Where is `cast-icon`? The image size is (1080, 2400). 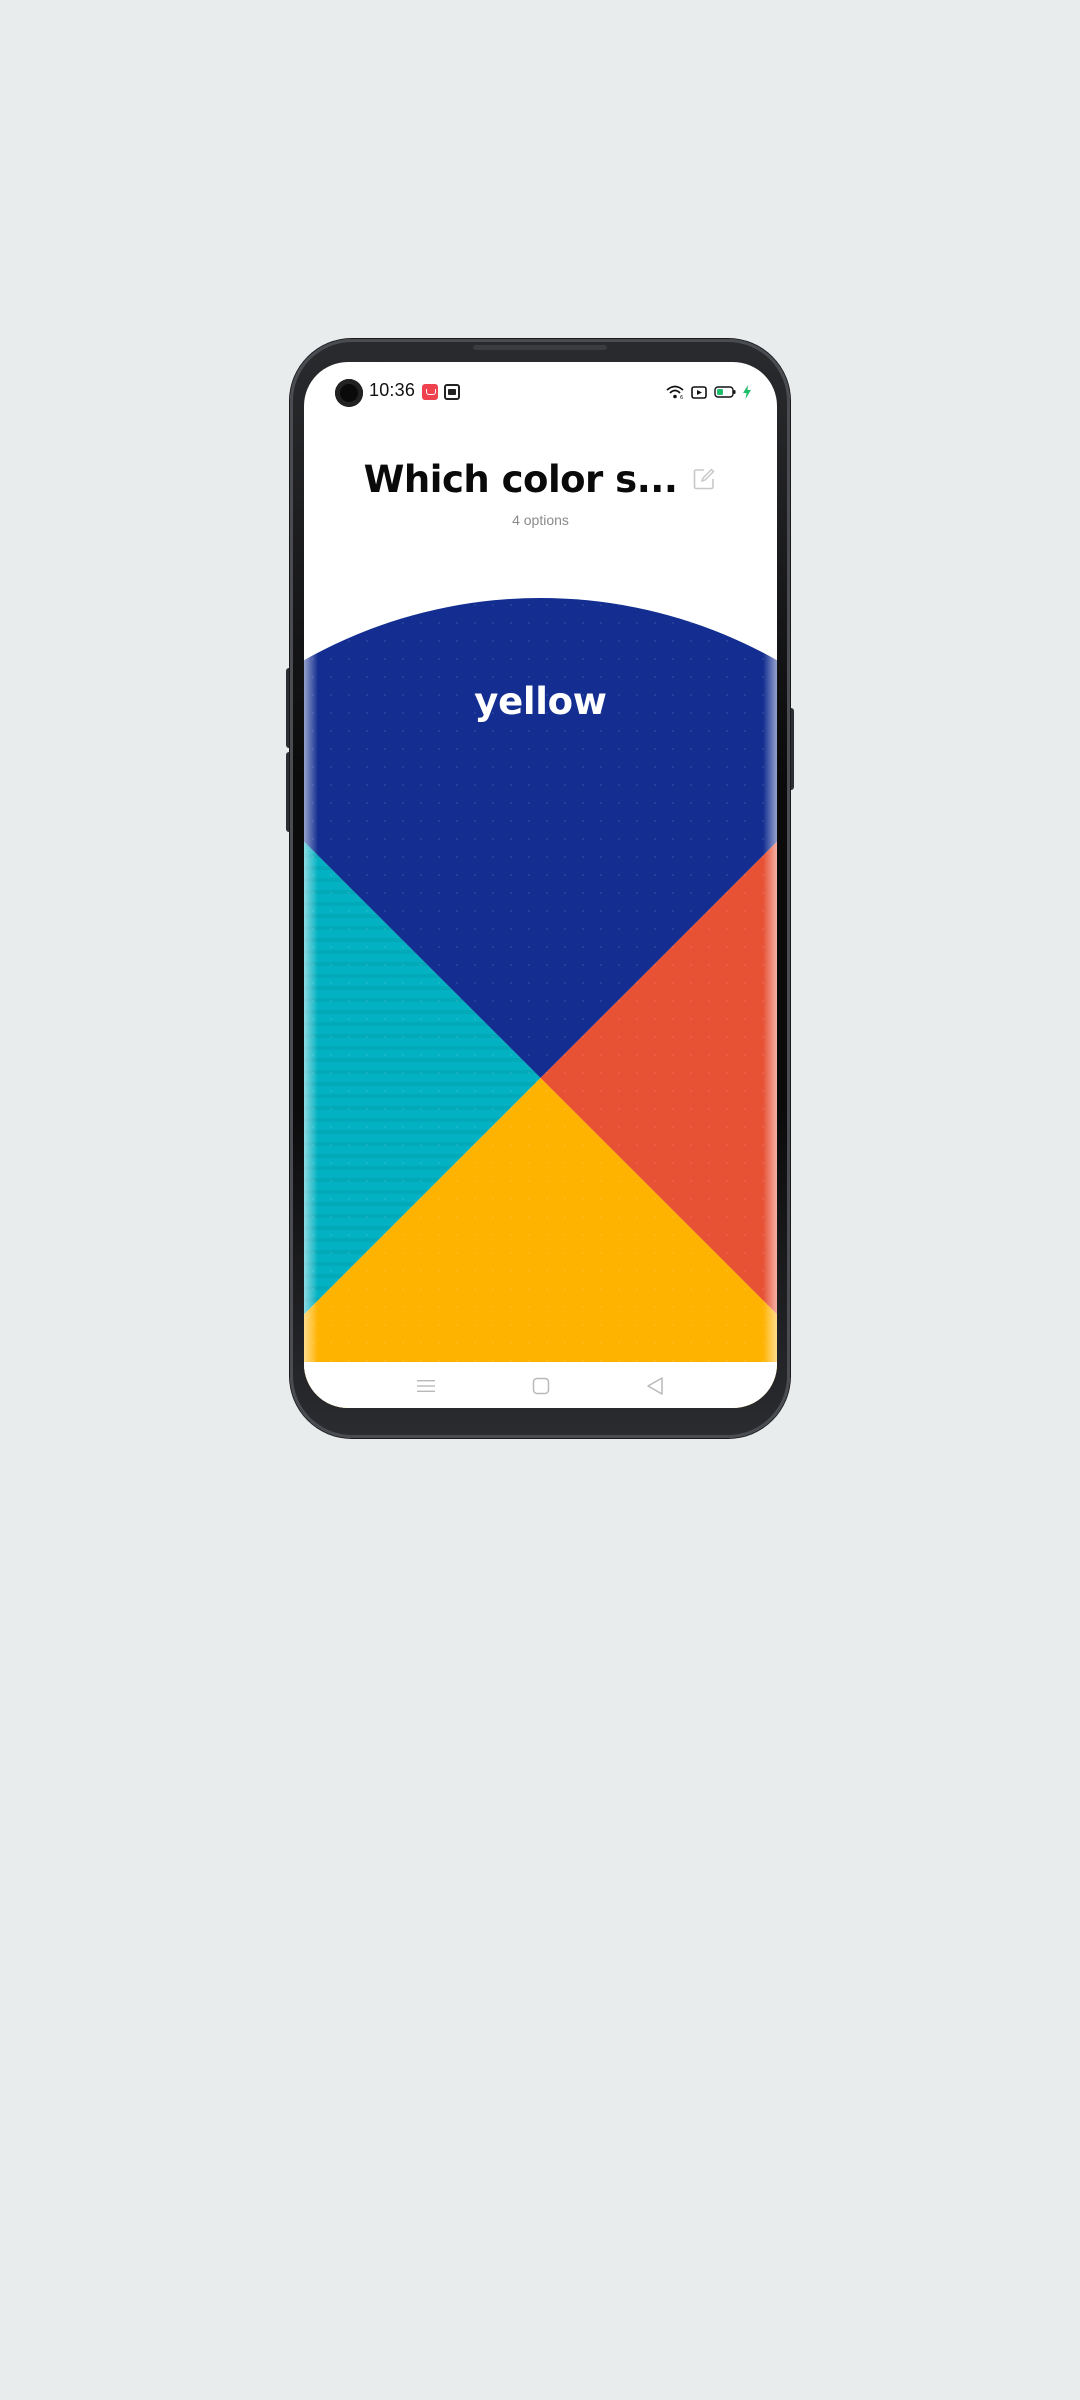
cast-icon is located at coordinates (699, 392).